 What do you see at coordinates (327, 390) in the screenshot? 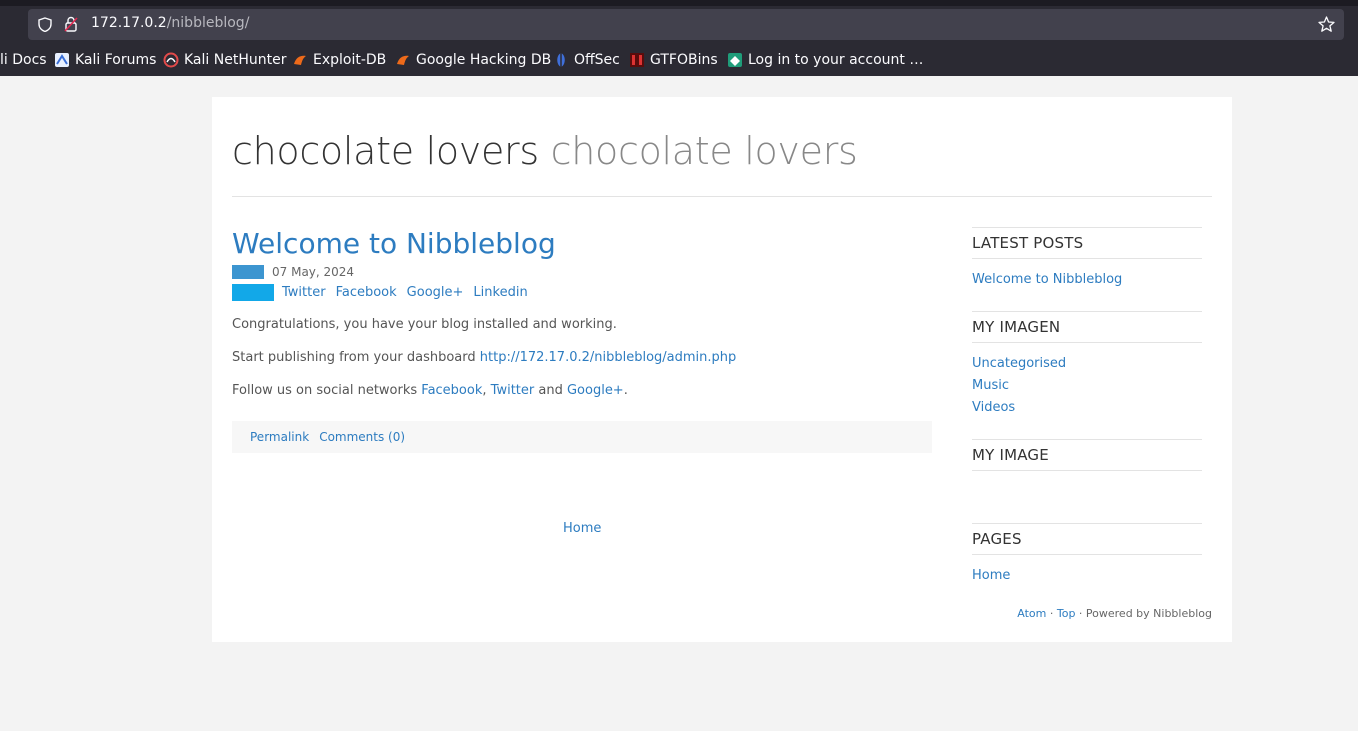
I see `paragraph-text: Follow us on social networks` at bounding box center [327, 390].